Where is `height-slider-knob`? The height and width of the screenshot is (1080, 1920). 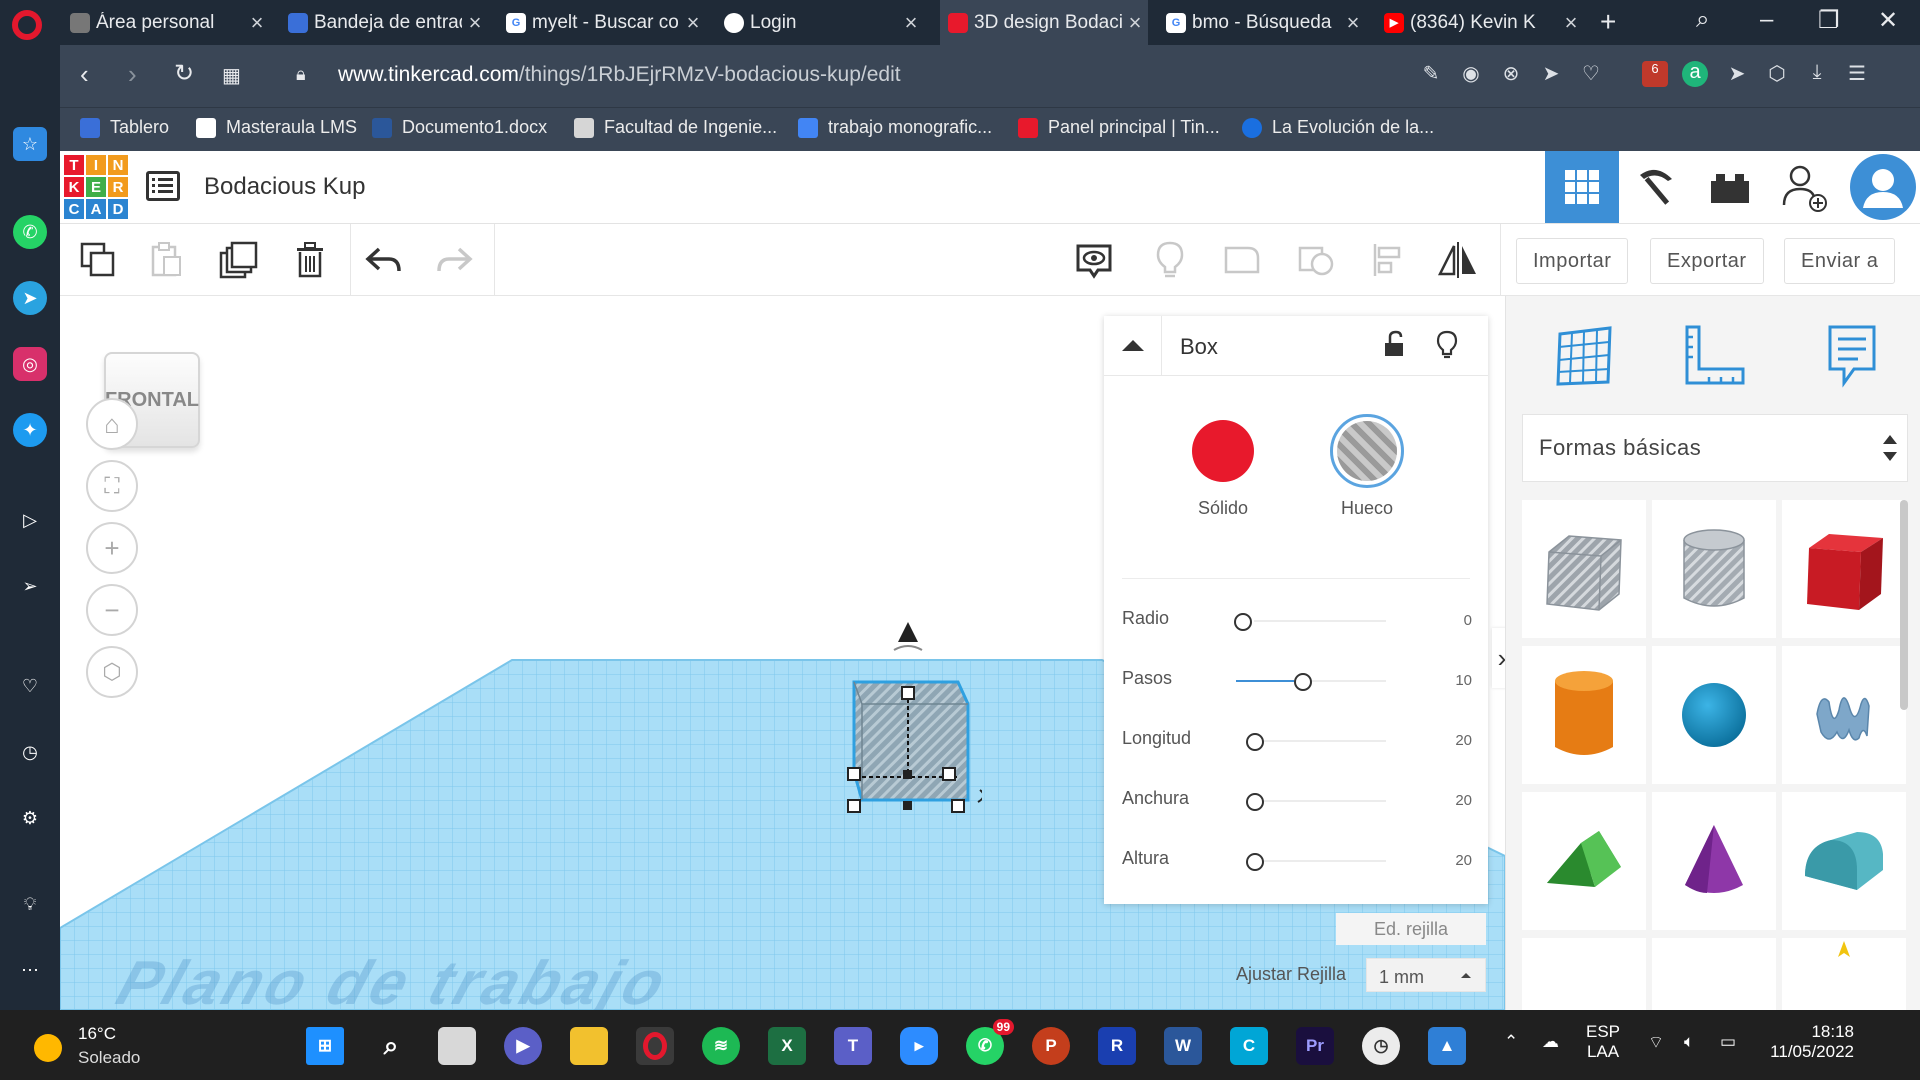 height-slider-knob is located at coordinates (1255, 862).